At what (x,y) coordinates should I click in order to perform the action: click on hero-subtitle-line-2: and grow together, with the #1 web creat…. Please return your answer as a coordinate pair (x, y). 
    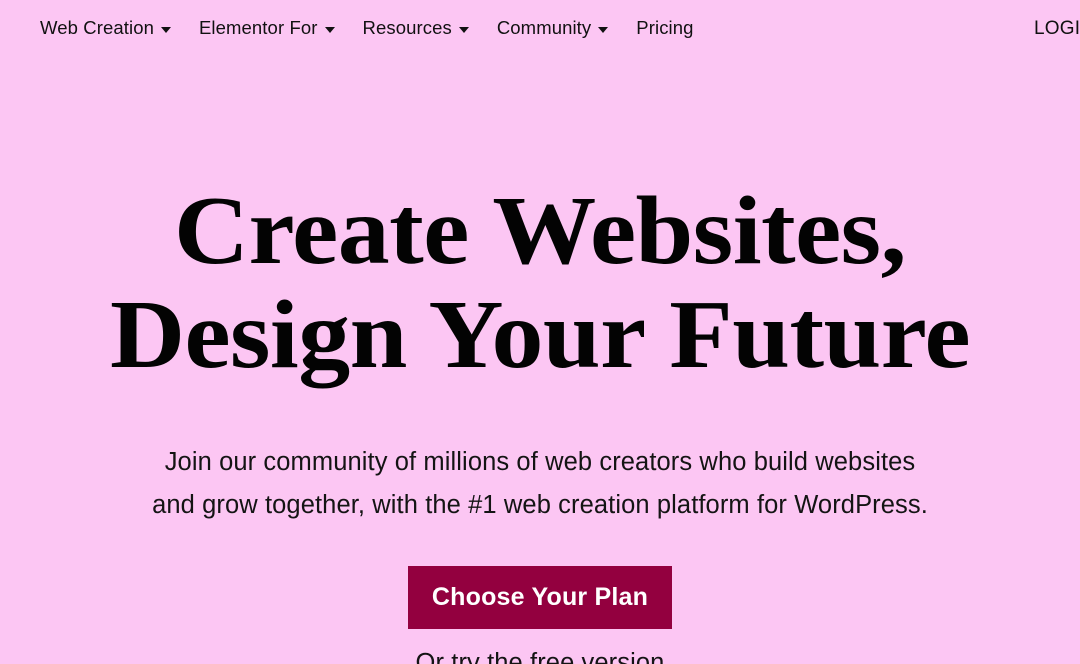
    Looking at the image, I should click on (540, 505).